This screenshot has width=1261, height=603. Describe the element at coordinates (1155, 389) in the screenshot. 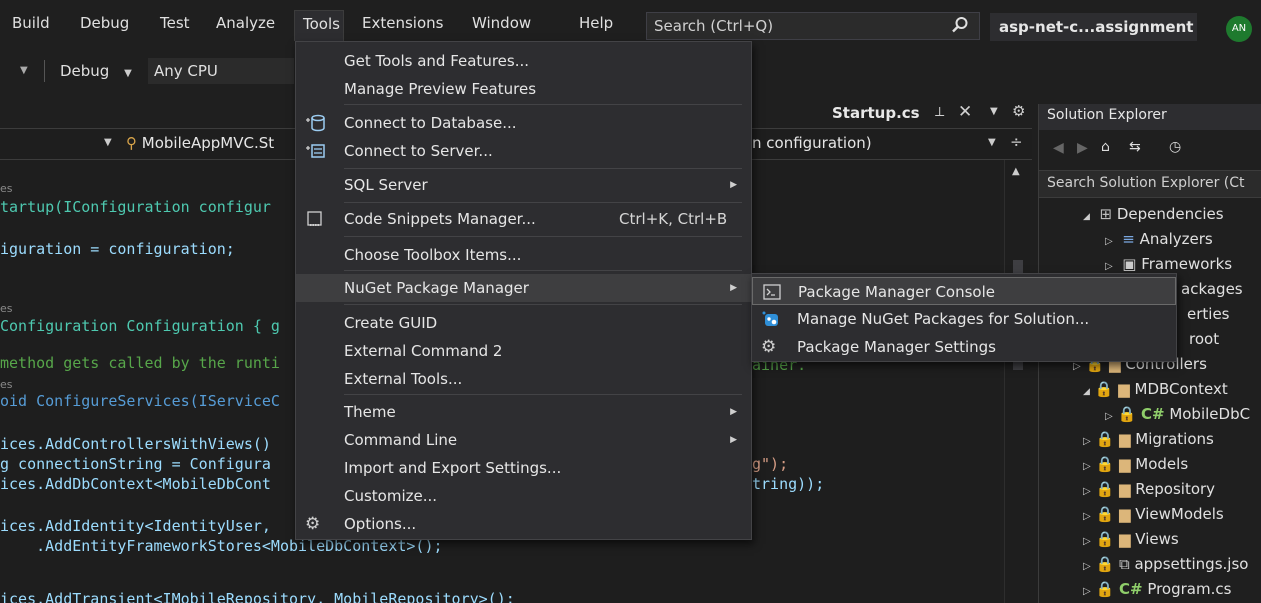

I see `tree-node-mdbcontext: ◢ 🔒 ▆ MDBContext` at that location.